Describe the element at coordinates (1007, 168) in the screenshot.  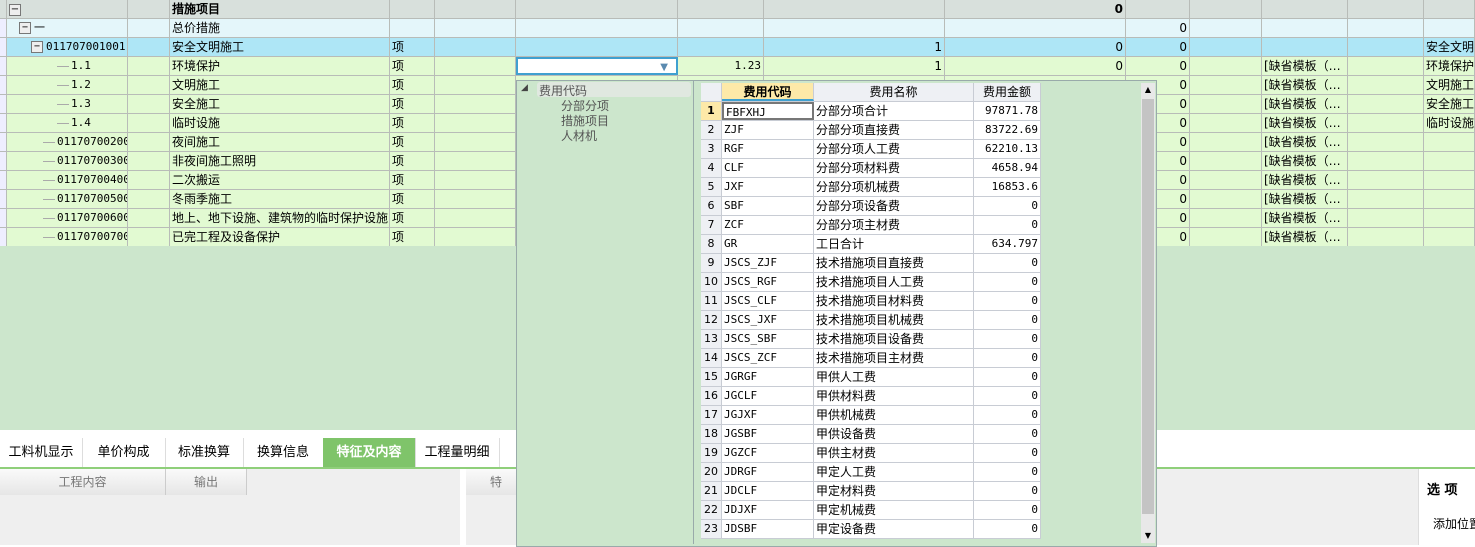
I see `amount-cell: 4658.94` at that location.